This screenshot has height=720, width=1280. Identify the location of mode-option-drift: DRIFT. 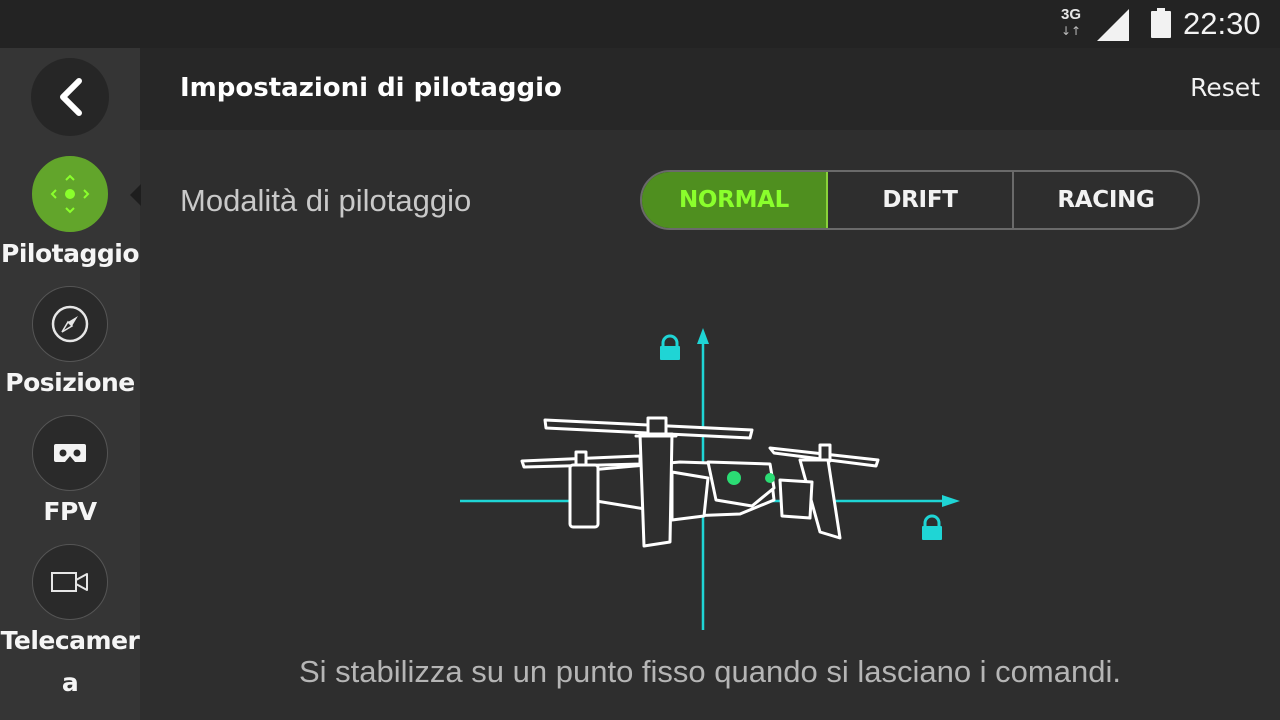
(920, 200).